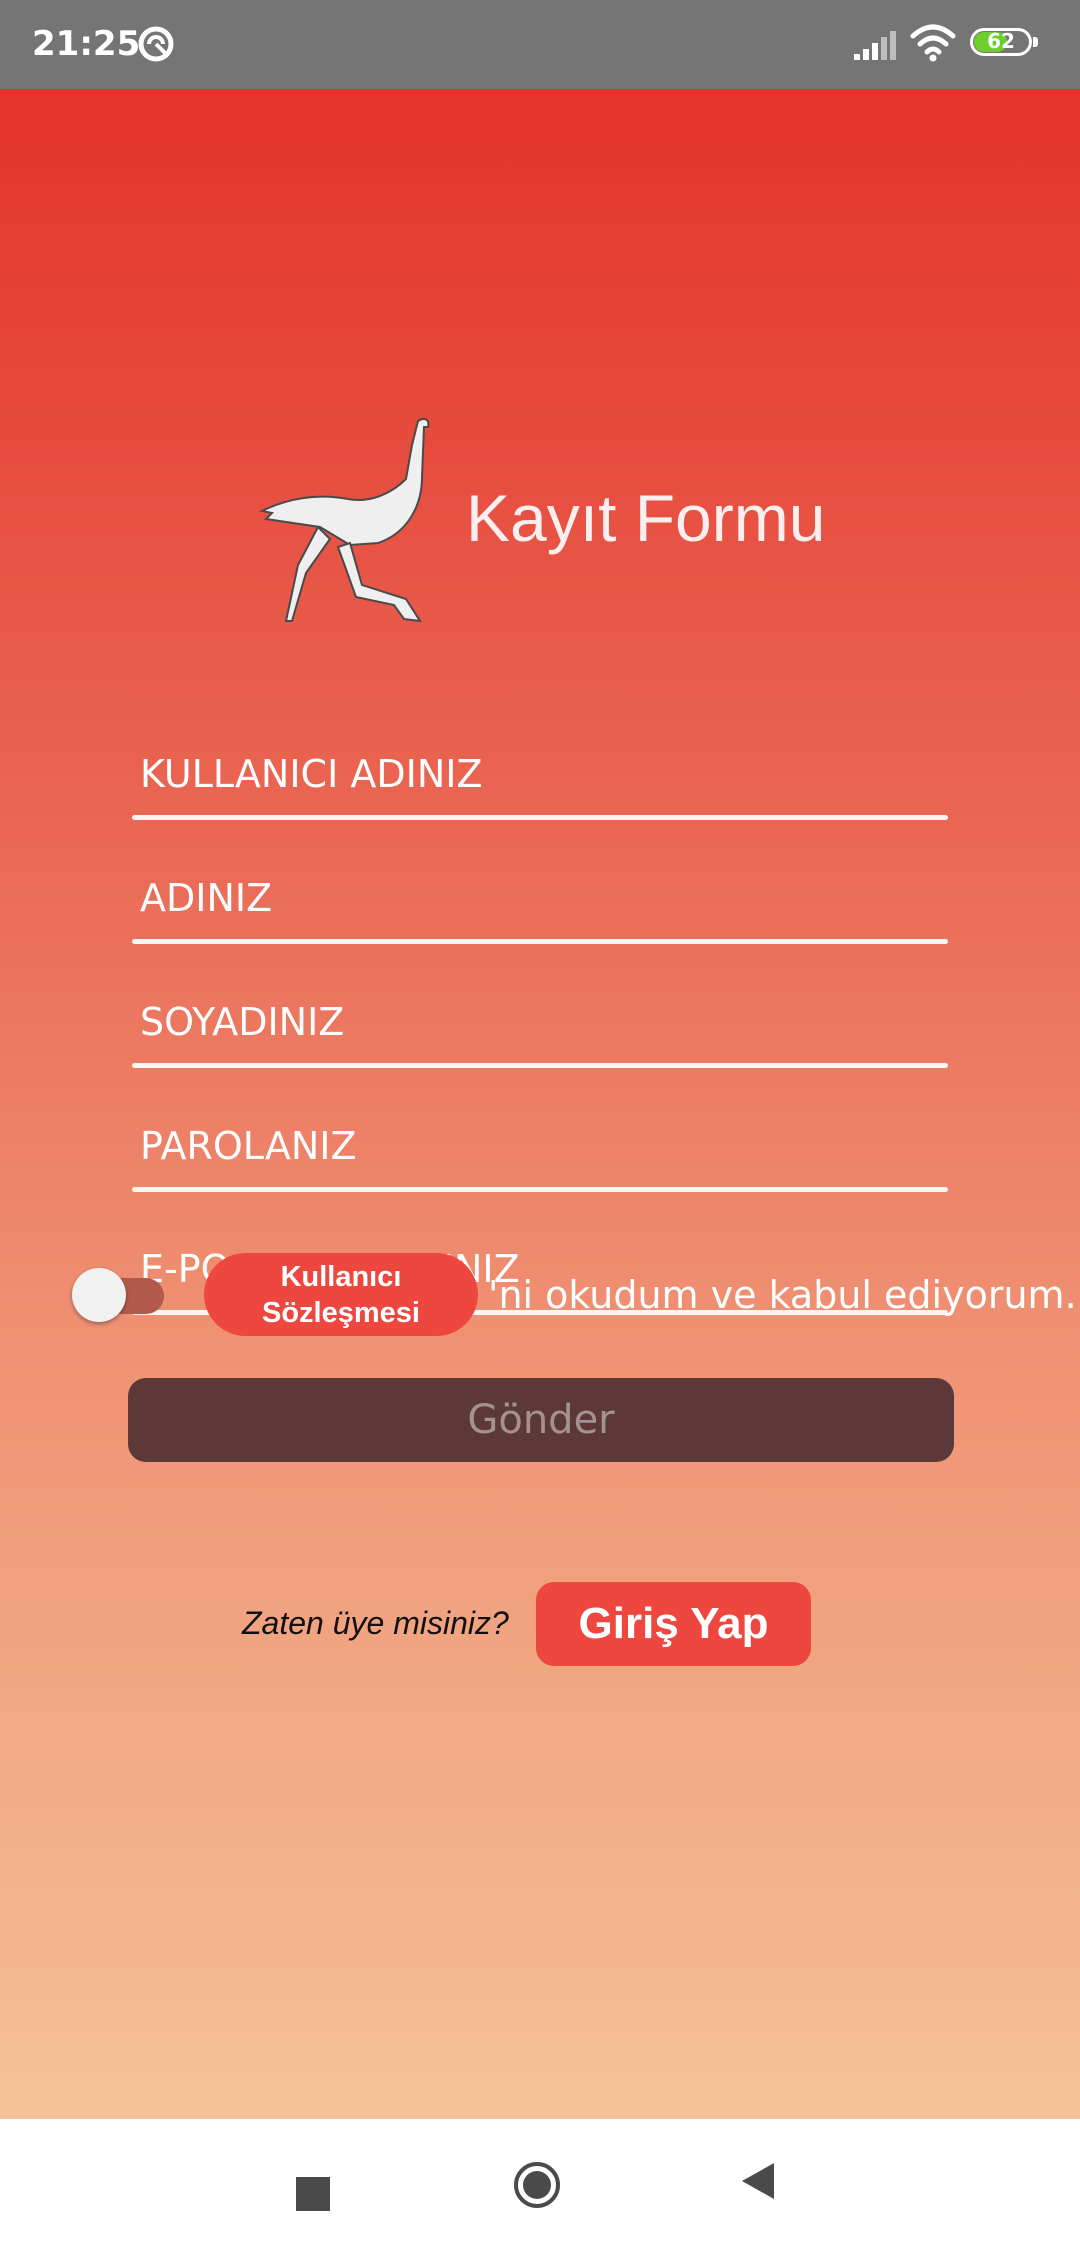 Image resolution: width=1080 pixels, height=2248 pixels. I want to click on ostrich-logo-icon, so click(344, 520).